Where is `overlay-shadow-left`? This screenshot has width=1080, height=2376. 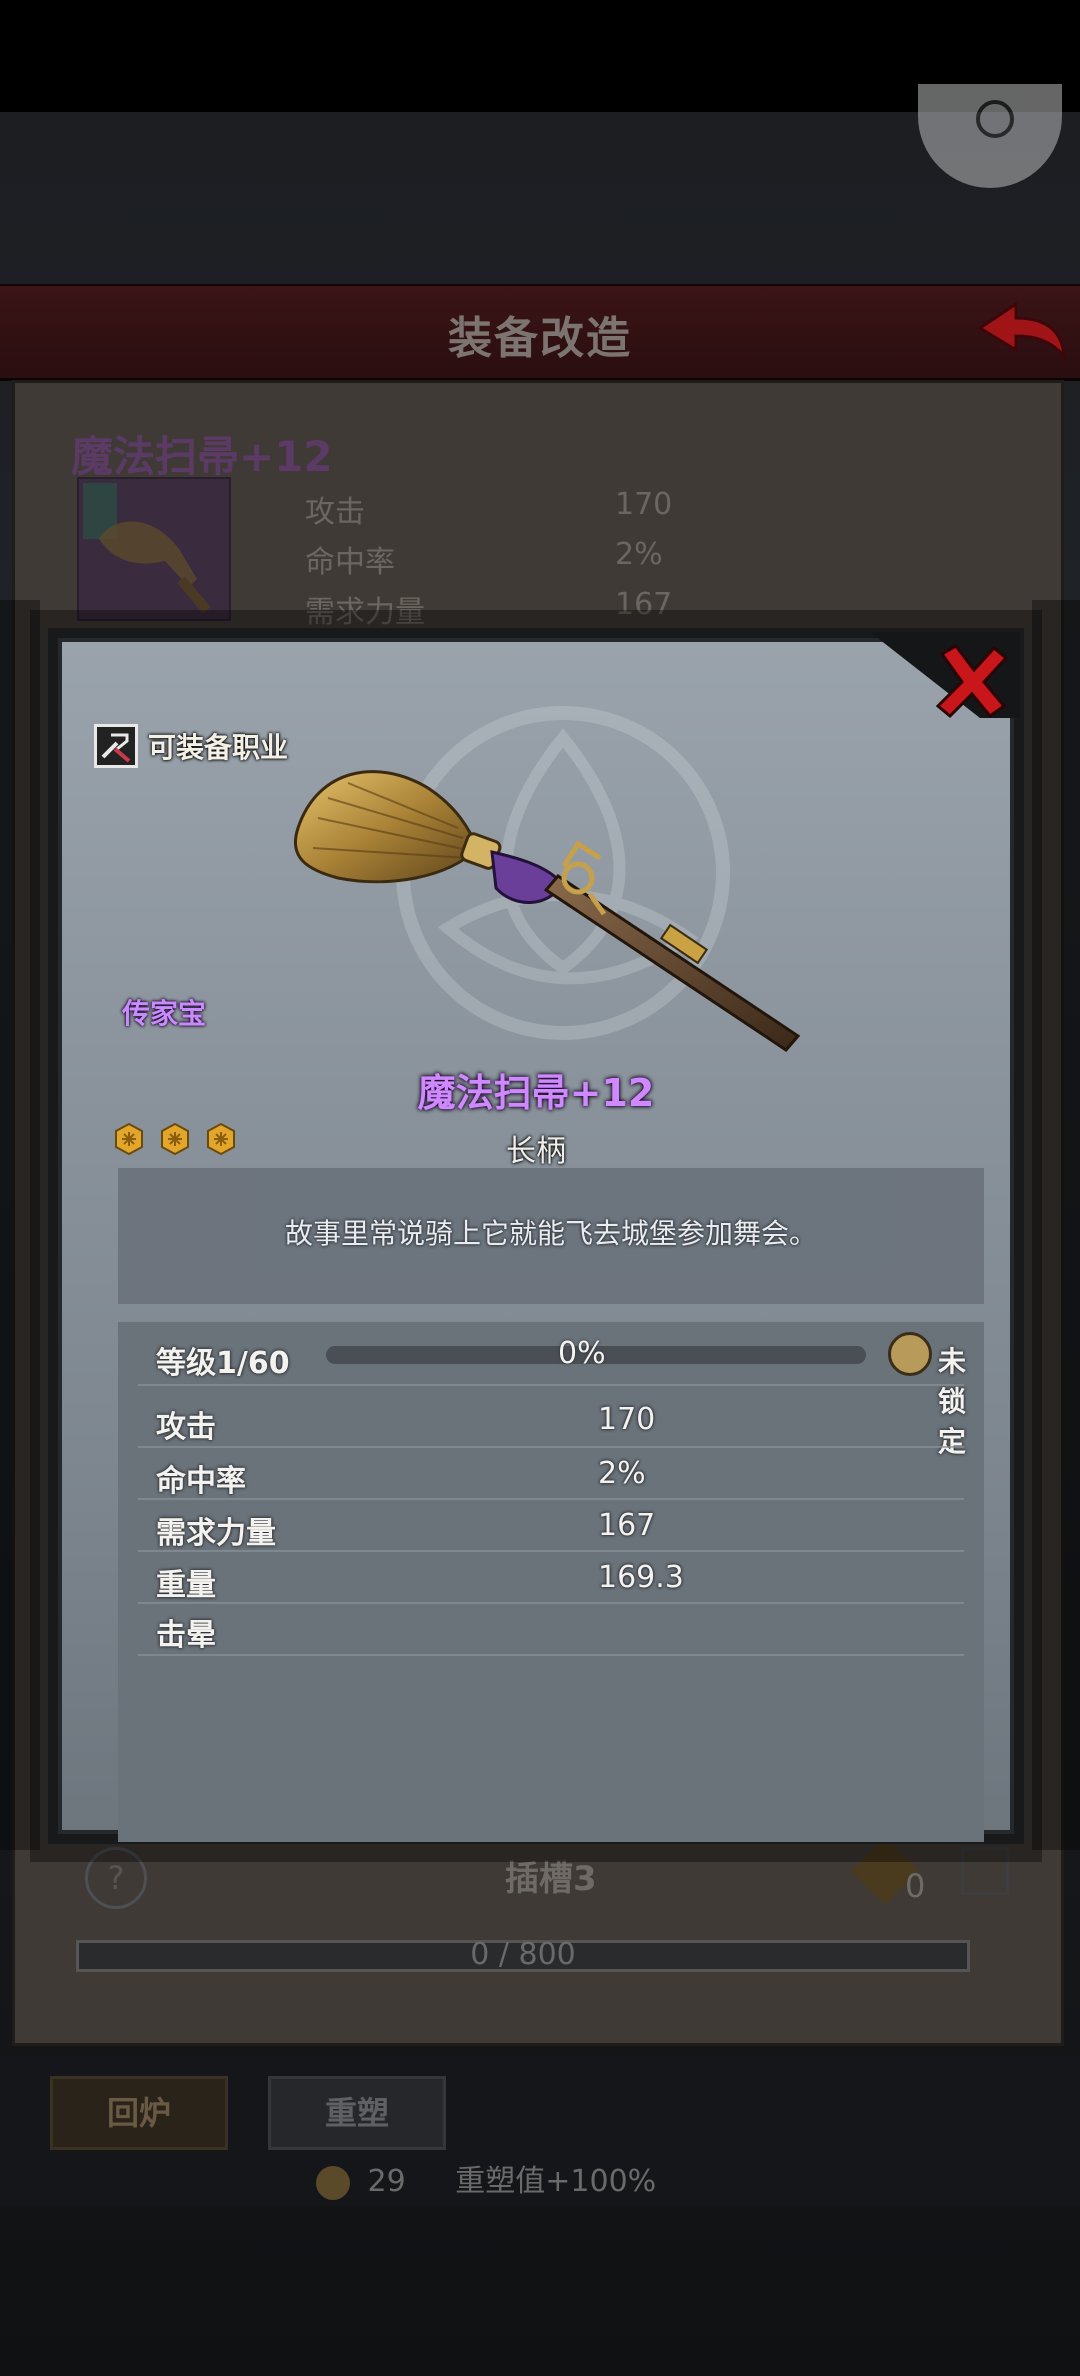 overlay-shadow-left is located at coordinates (20, 1225).